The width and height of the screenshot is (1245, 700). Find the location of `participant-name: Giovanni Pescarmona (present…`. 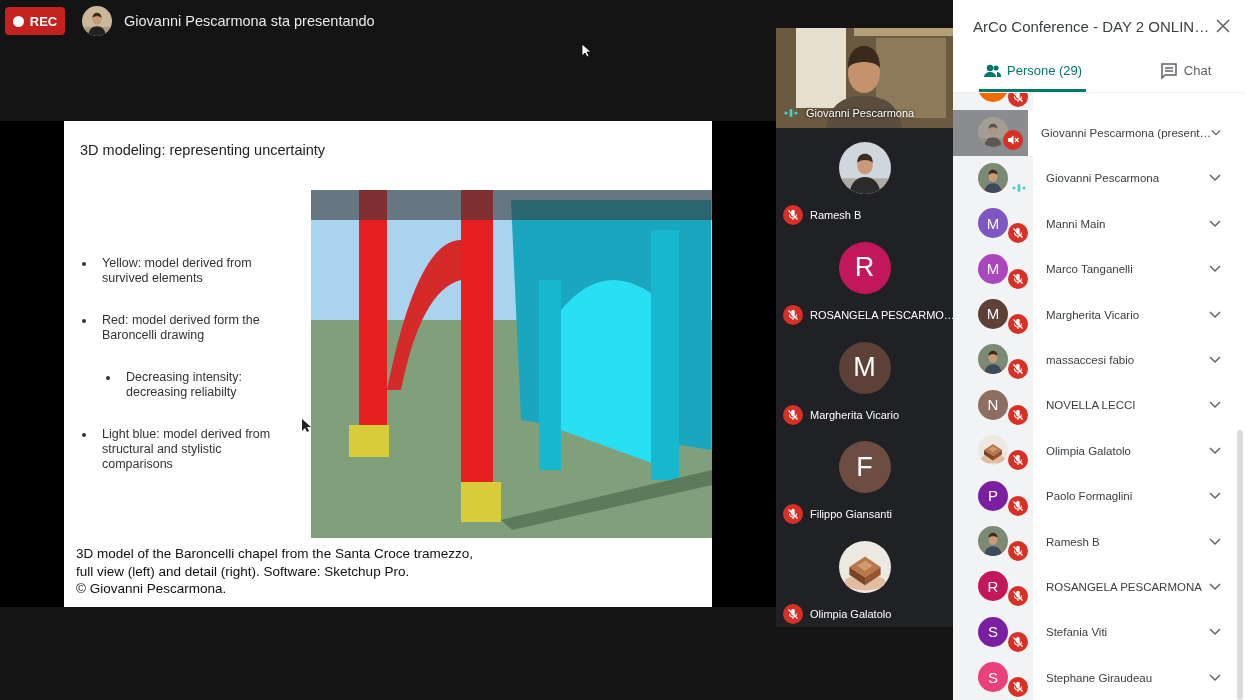

participant-name: Giovanni Pescarmona (present… is located at coordinates (1126, 133).